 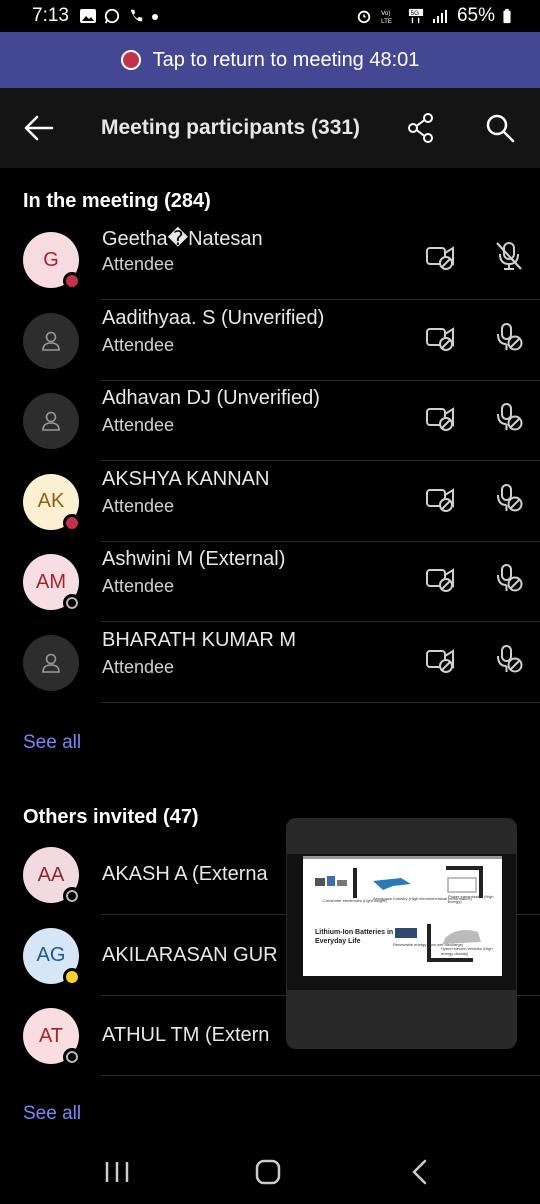 I want to click on avatar: G, so click(x=52, y=261).